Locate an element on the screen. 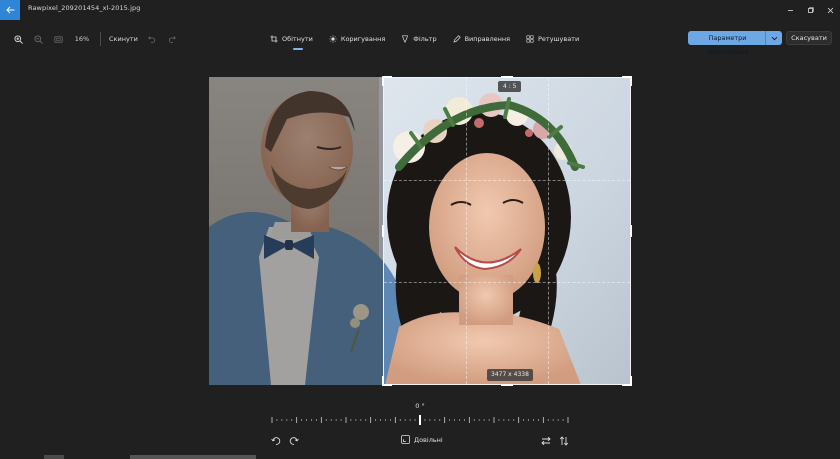 This screenshot has width=840, height=459. save-options-label: Параметри збереження is located at coordinates (727, 43).